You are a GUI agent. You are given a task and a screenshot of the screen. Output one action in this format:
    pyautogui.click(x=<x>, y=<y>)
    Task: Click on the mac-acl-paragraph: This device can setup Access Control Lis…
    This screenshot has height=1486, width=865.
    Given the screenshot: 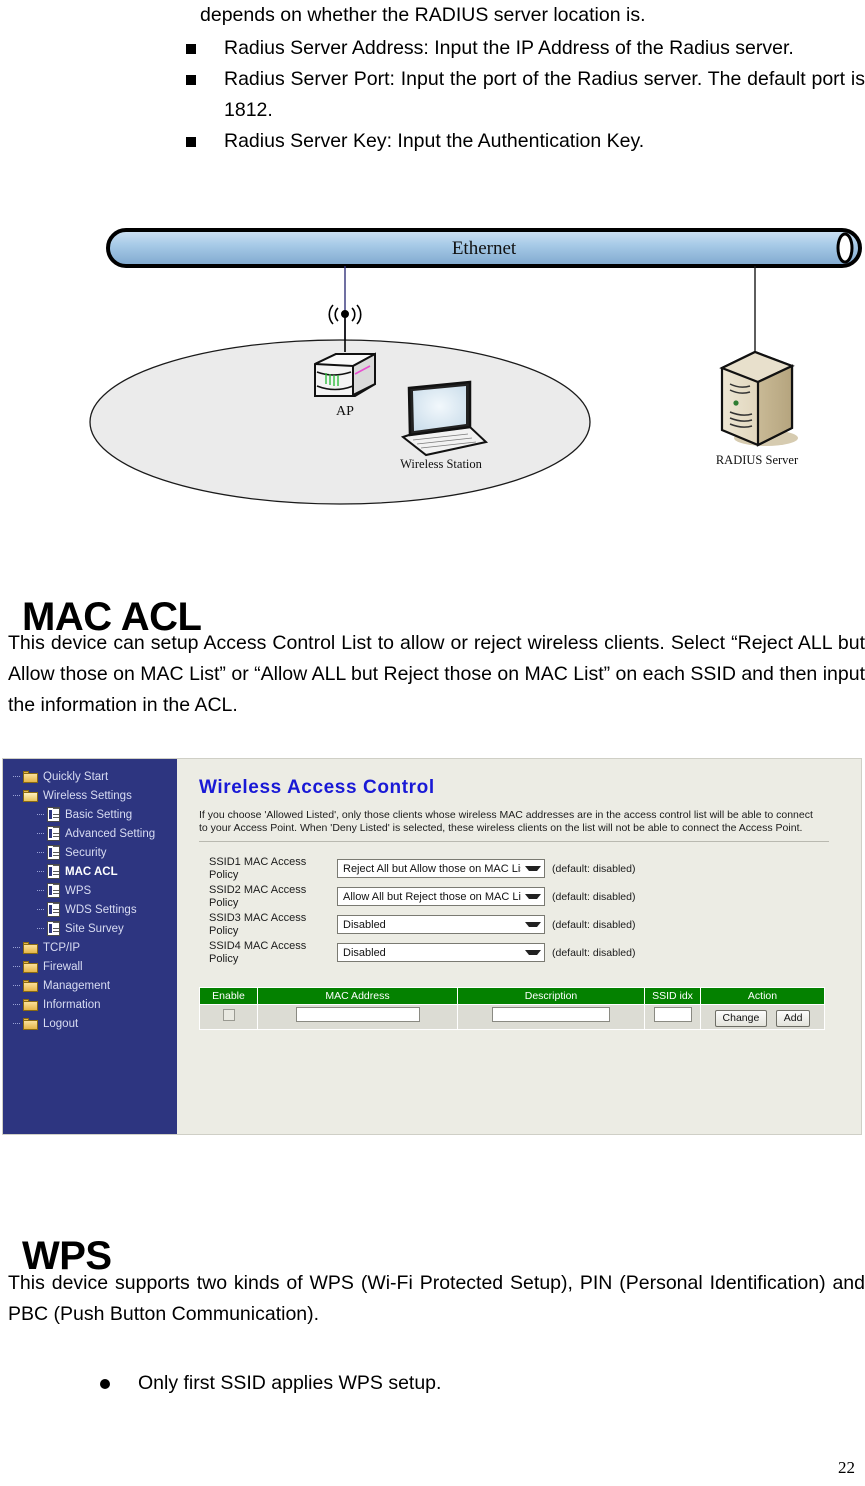 What is the action you would take?
    pyautogui.click(x=436, y=674)
    